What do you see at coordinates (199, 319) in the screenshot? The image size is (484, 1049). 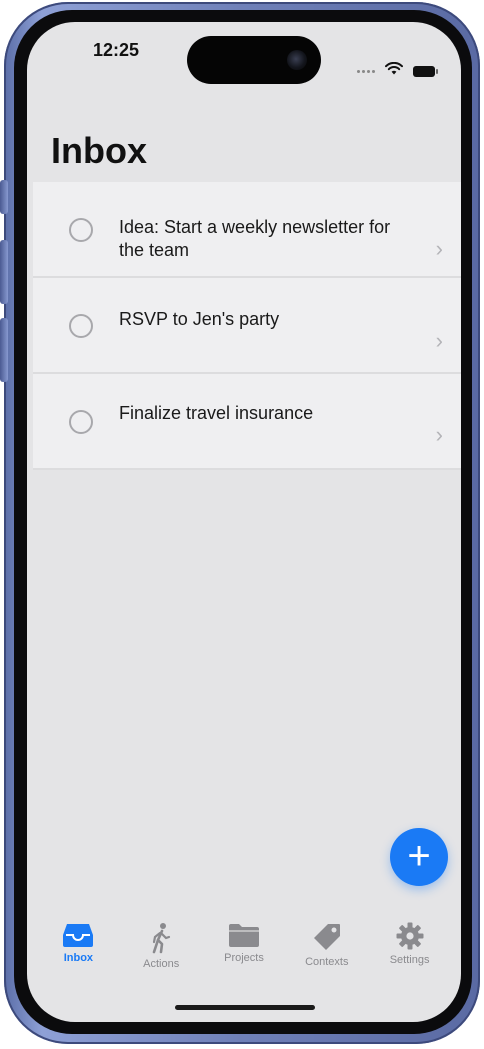 I see `task-title: RSVP to Jen's party` at bounding box center [199, 319].